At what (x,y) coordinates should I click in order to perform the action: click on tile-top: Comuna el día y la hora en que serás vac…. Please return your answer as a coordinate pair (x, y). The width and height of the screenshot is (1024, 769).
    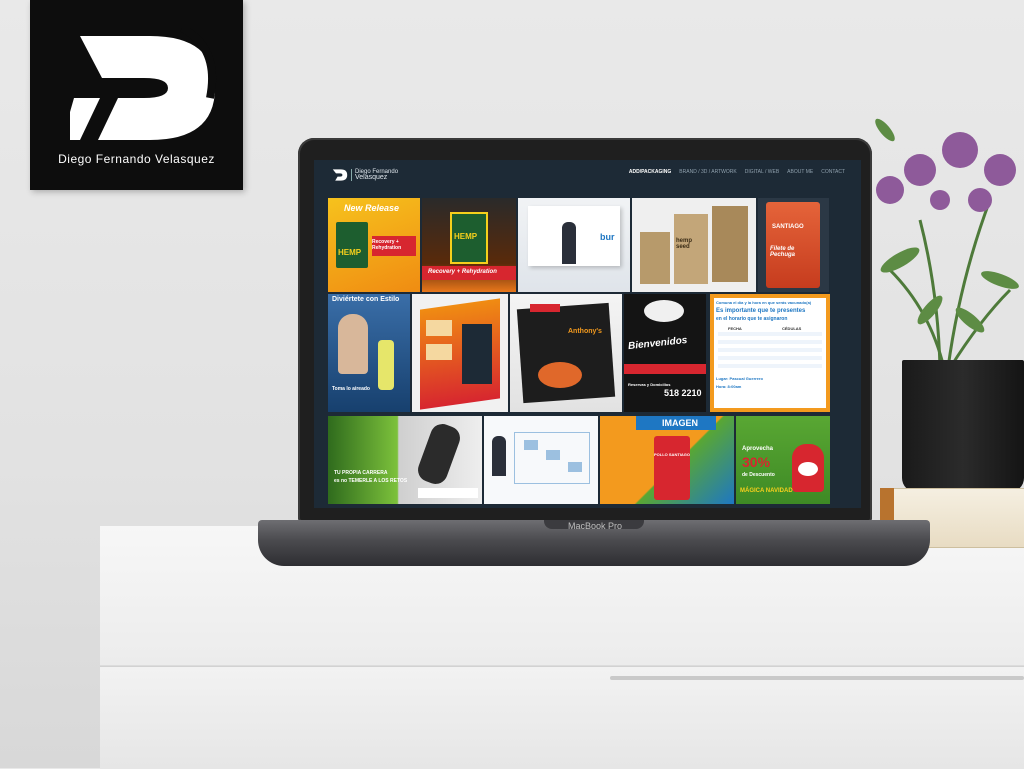
    Looking at the image, I should click on (764, 302).